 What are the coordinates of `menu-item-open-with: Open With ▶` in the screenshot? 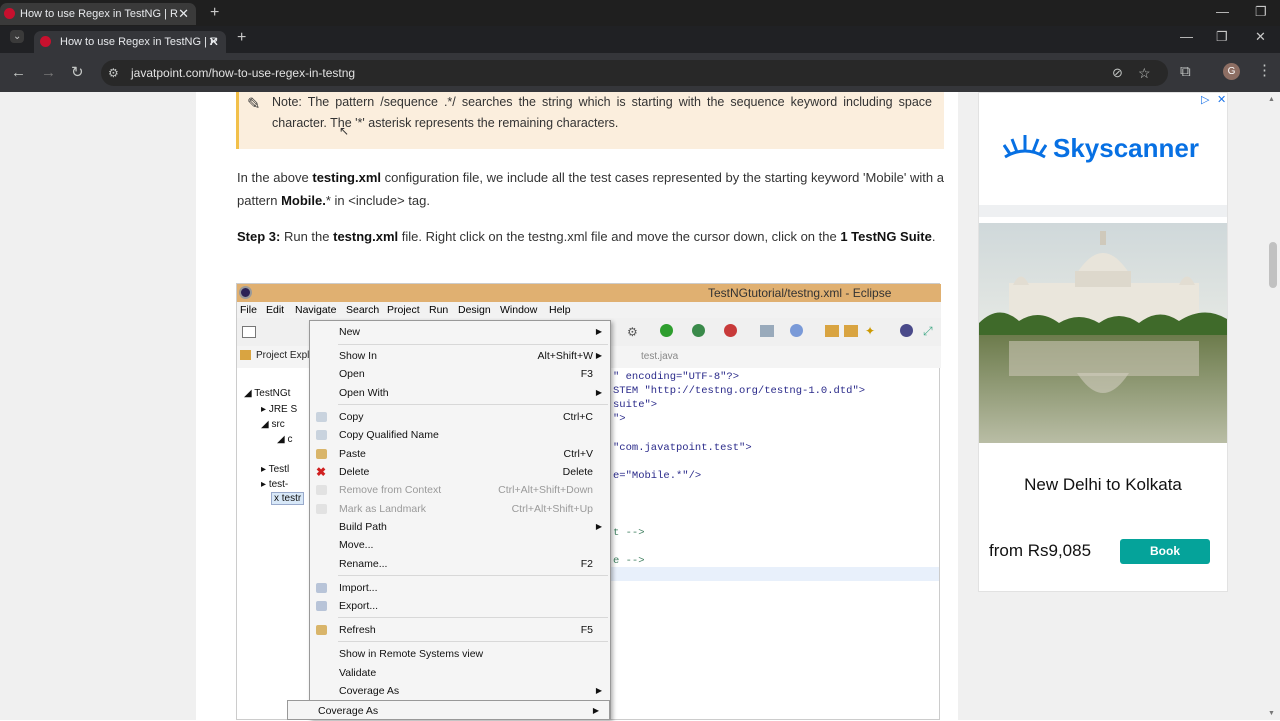 It's located at (460, 393).